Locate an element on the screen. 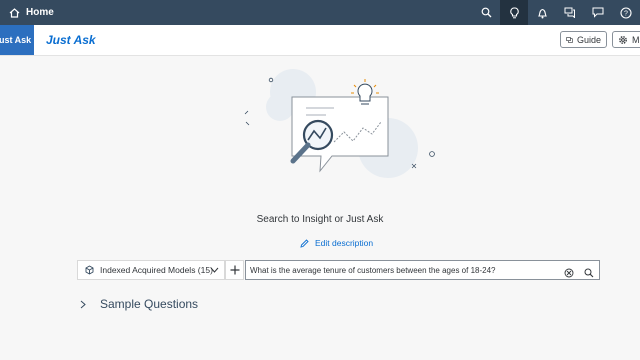 The width and height of the screenshot is (640, 360). search-button is located at coordinates (589, 274).